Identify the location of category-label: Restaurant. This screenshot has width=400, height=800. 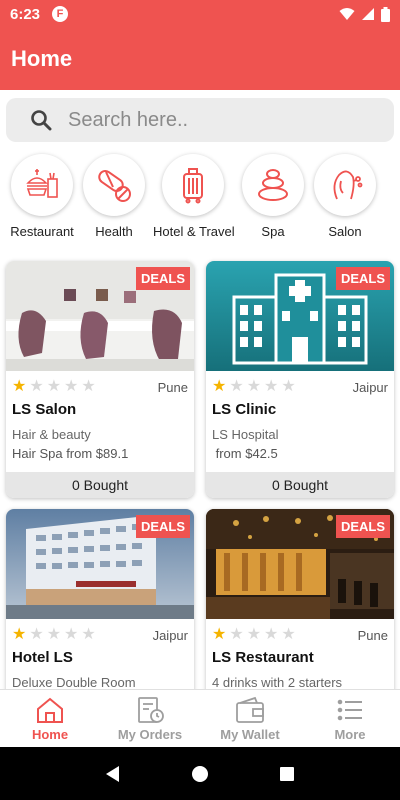
(42, 231).